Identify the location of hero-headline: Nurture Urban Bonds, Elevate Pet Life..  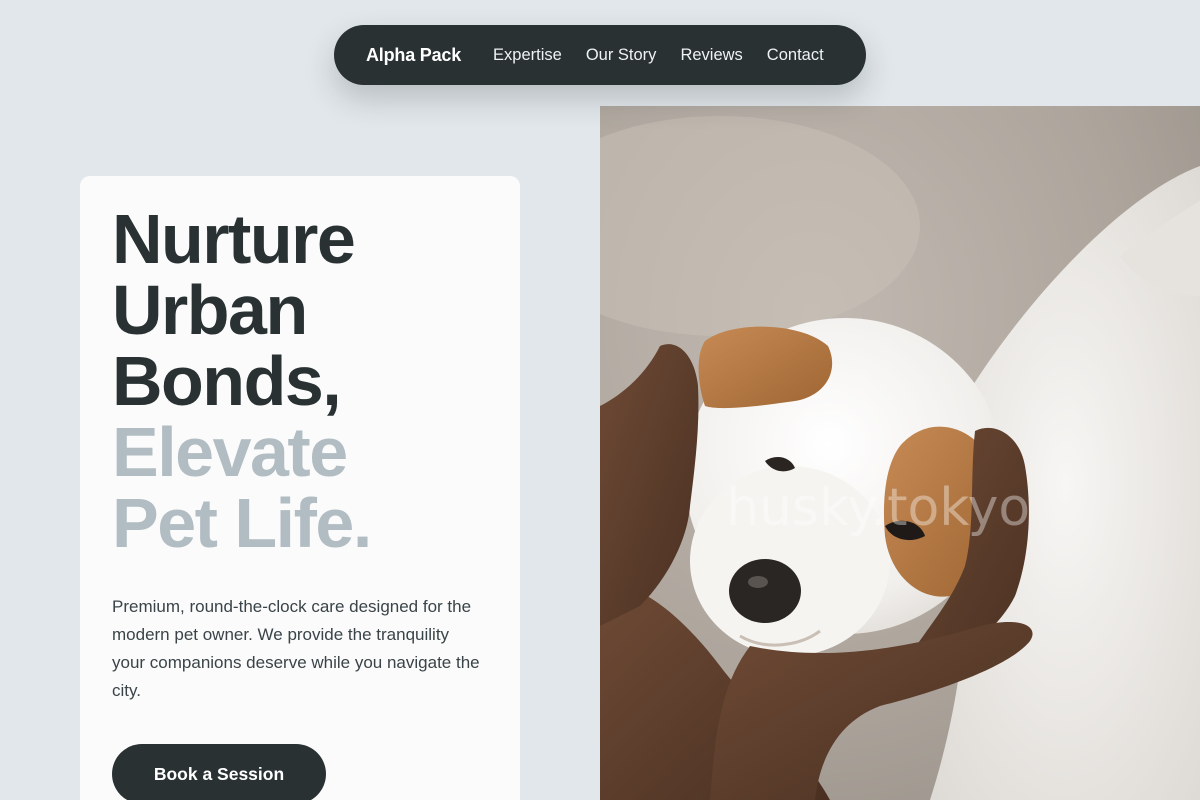
(300, 381).